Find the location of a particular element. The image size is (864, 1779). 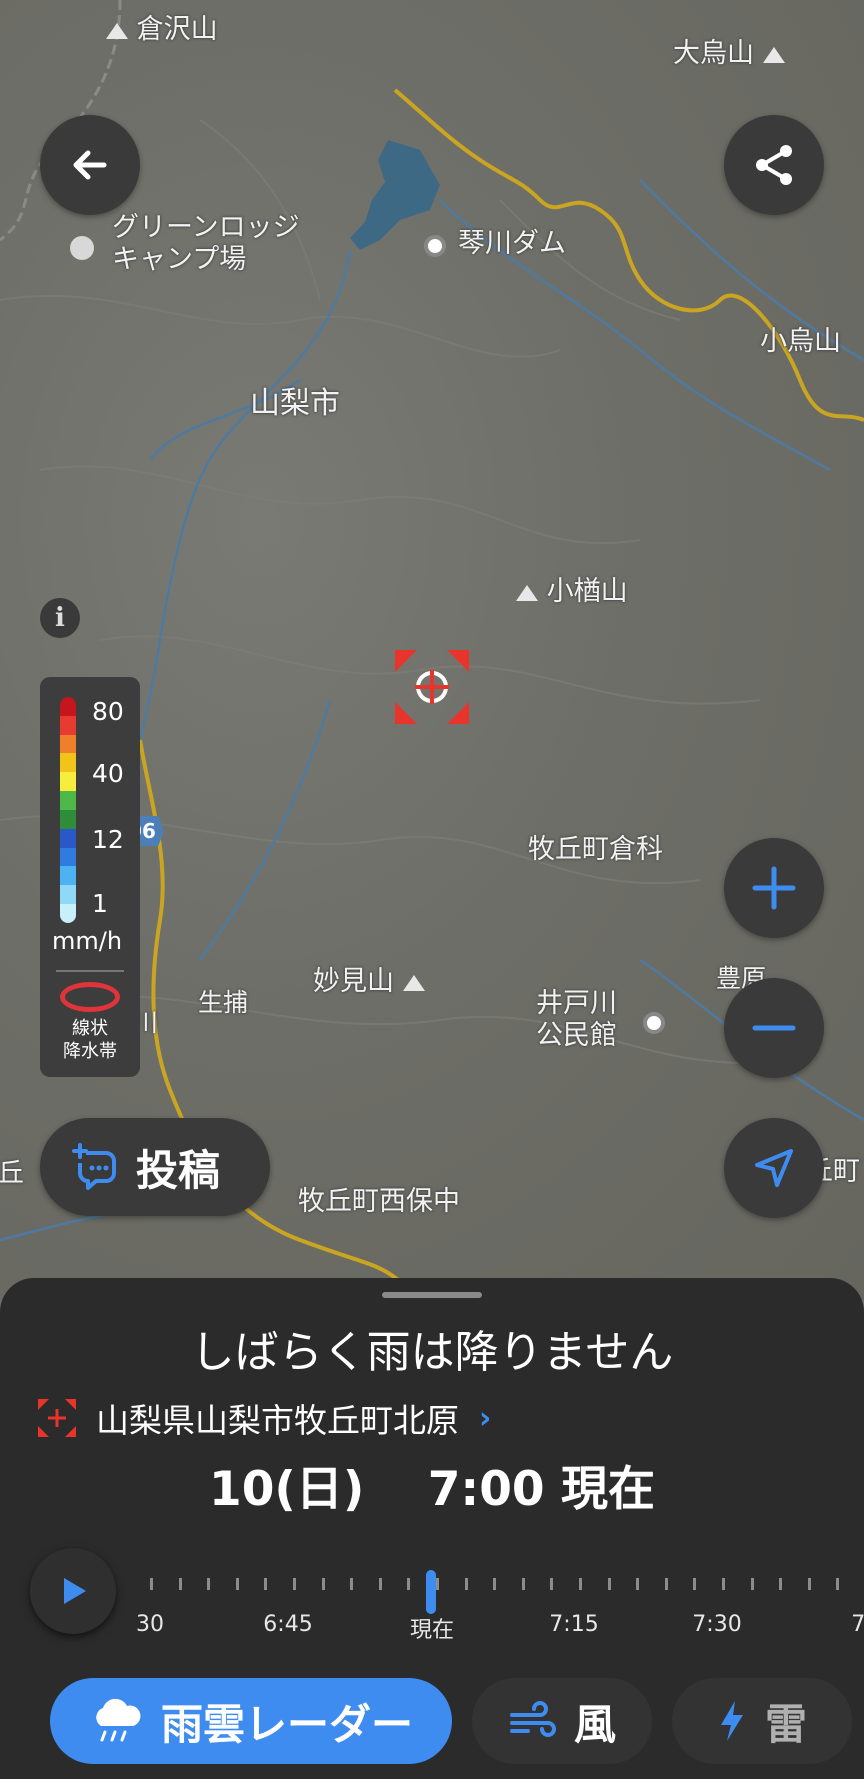

wind-icon is located at coordinates (532, 1719).